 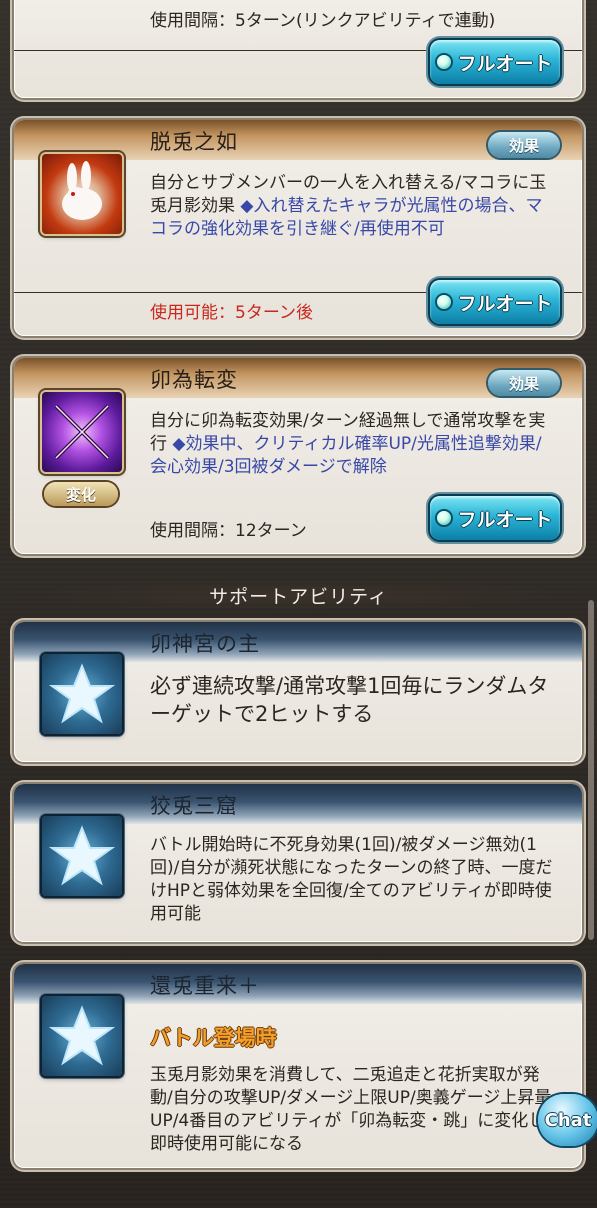 I want to click on support-title: 狡兎三窟, so click(x=194, y=806).